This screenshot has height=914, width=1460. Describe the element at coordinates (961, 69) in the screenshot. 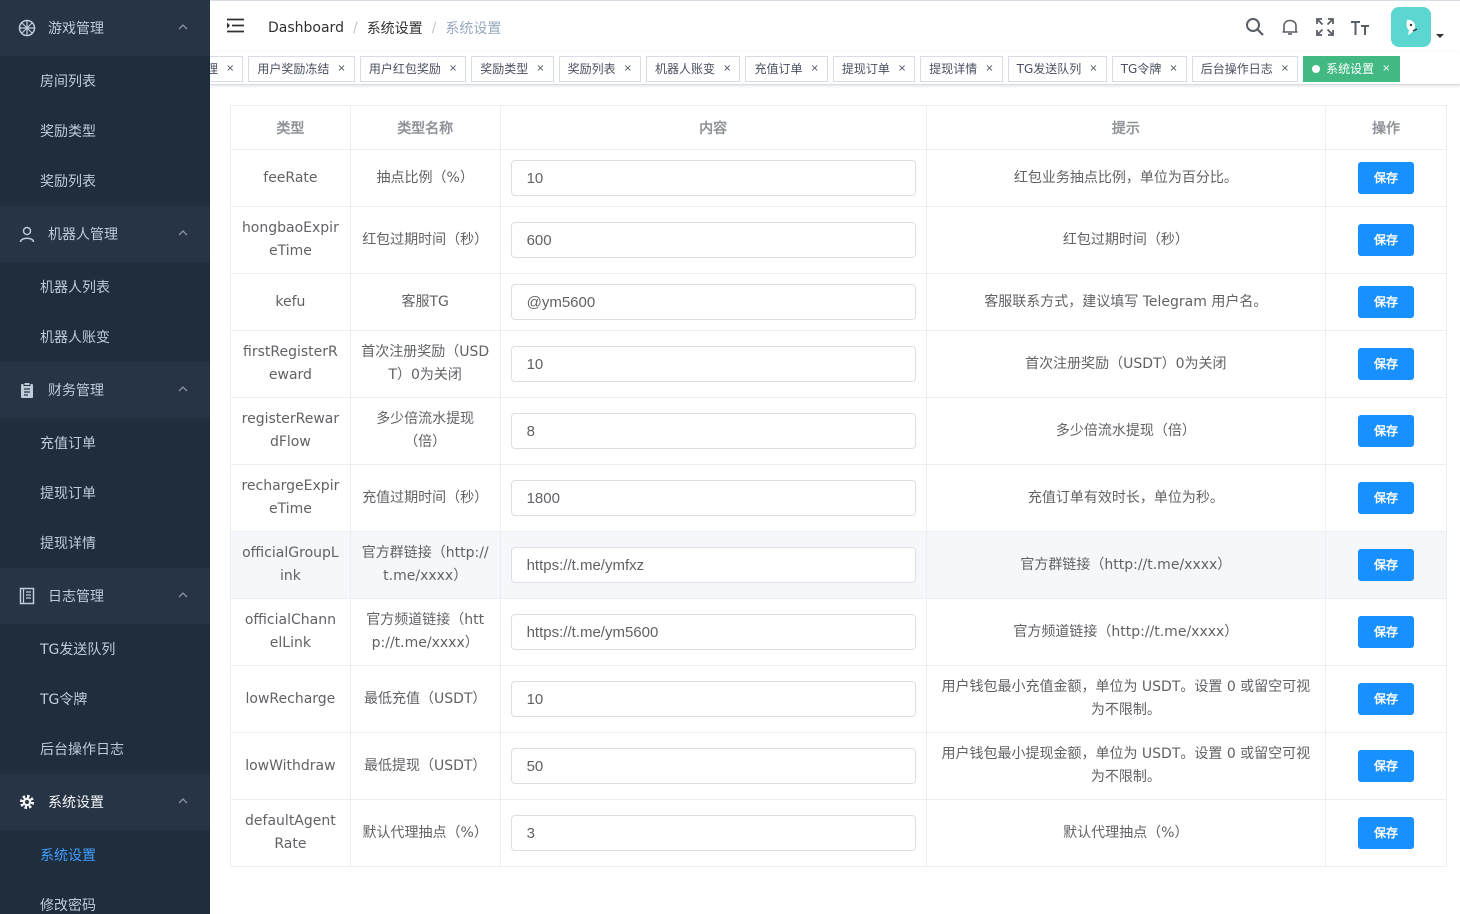

I see `tab-tag: 提现详情 ×` at that location.